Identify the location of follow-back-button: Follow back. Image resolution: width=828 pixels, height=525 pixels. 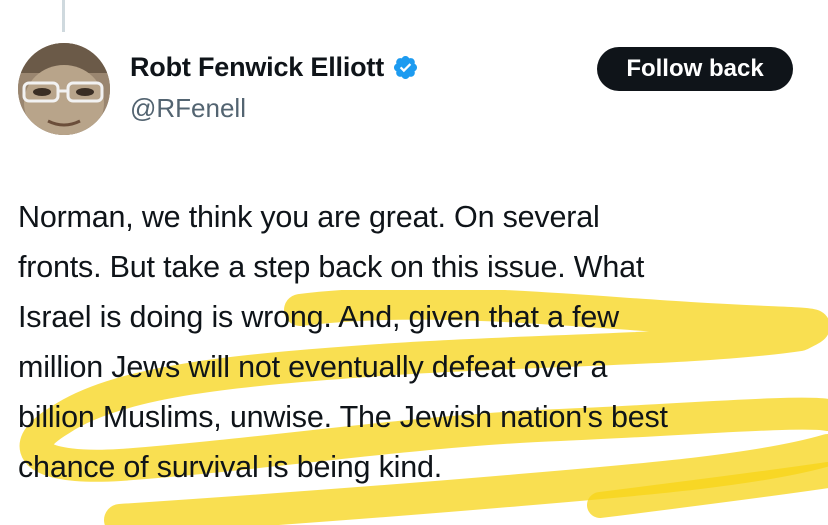
(695, 69).